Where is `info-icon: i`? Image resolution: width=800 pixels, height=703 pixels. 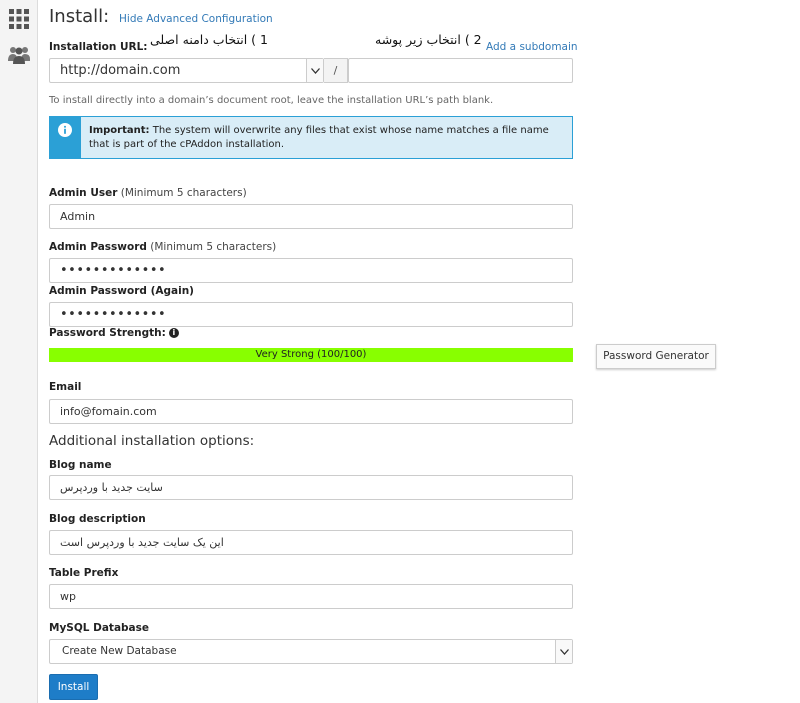 info-icon: i is located at coordinates (173, 333).